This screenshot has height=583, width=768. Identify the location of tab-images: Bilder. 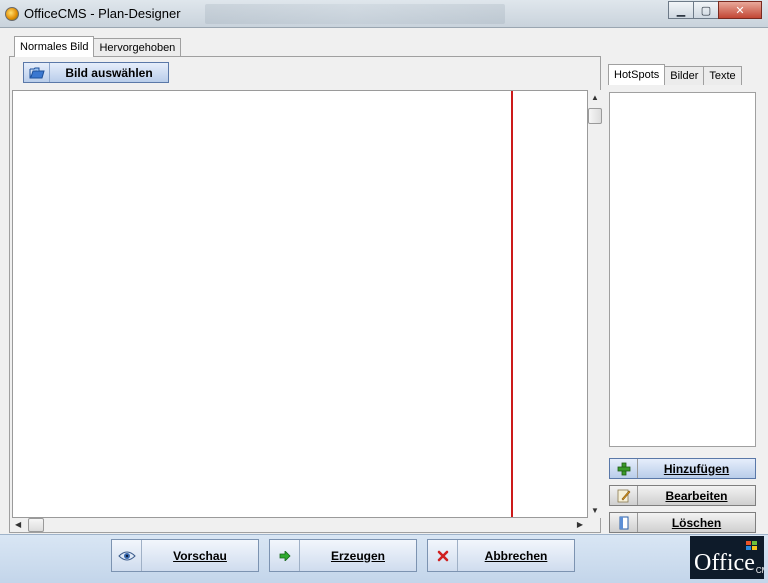
(684, 75).